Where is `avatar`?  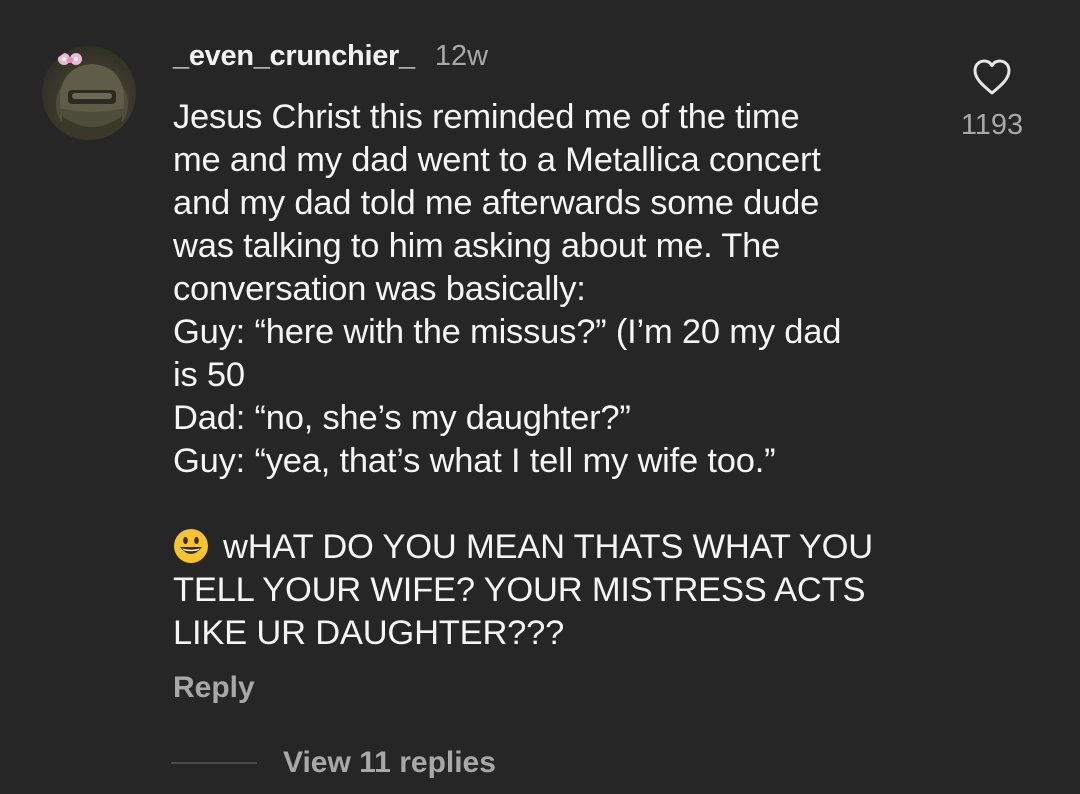 avatar is located at coordinates (89, 93).